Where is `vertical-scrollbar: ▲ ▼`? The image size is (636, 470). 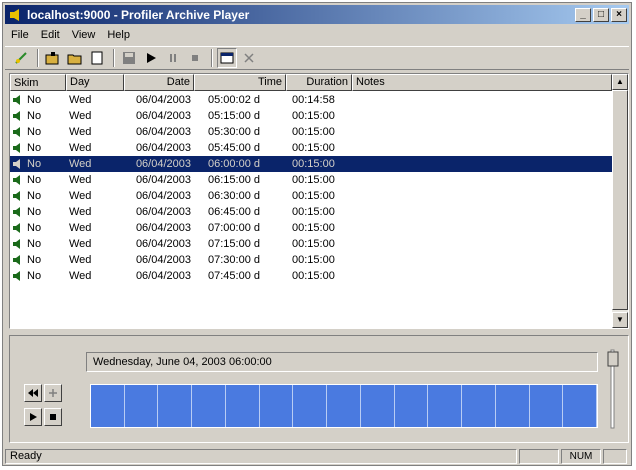
vertical-scrollbar: ▲ ▼ is located at coordinates (620, 201).